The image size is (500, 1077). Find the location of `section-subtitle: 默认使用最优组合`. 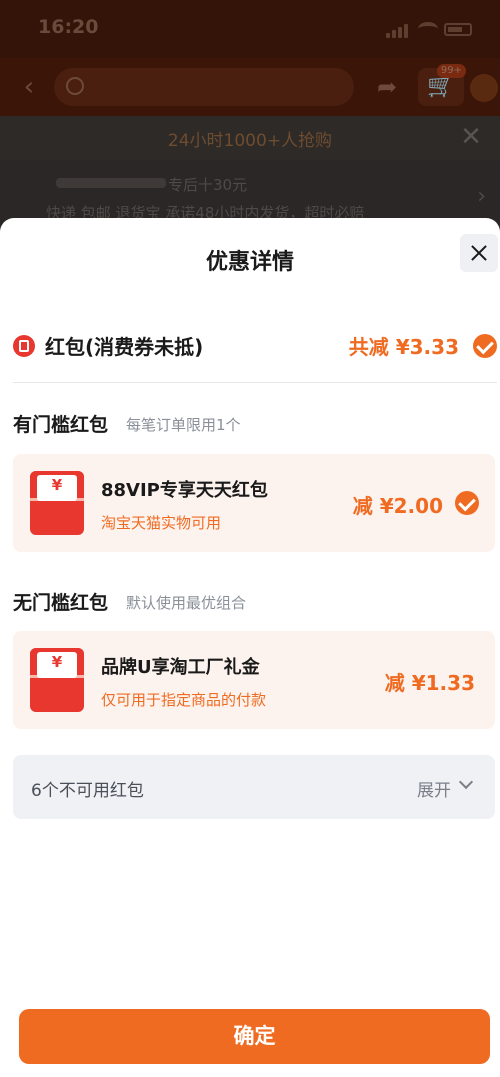

section-subtitle: 默认使用最优组合 is located at coordinates (186, 603).